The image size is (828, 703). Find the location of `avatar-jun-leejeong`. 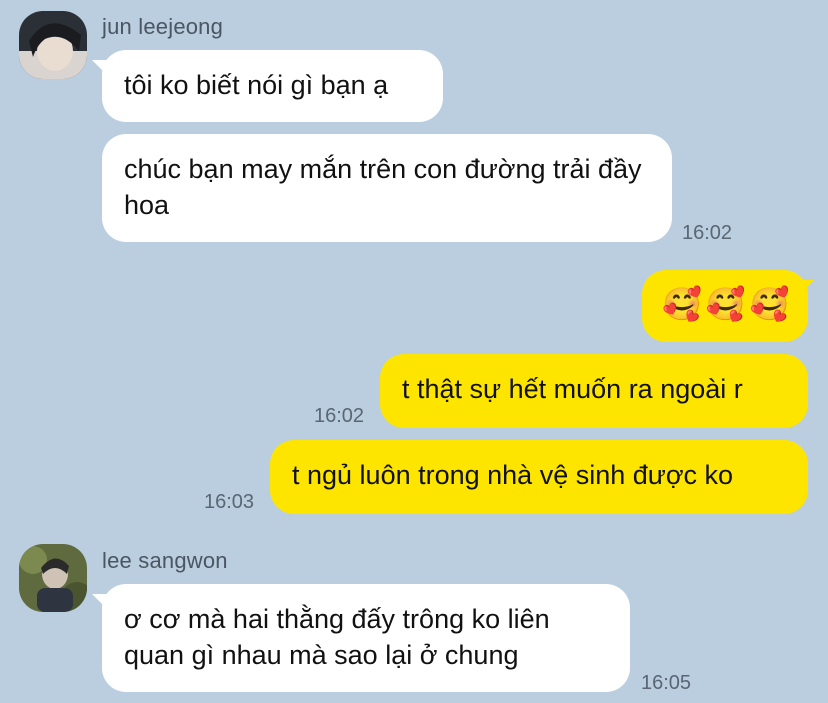

avatar-jun-leejeong is located at coordinates (53, 45).